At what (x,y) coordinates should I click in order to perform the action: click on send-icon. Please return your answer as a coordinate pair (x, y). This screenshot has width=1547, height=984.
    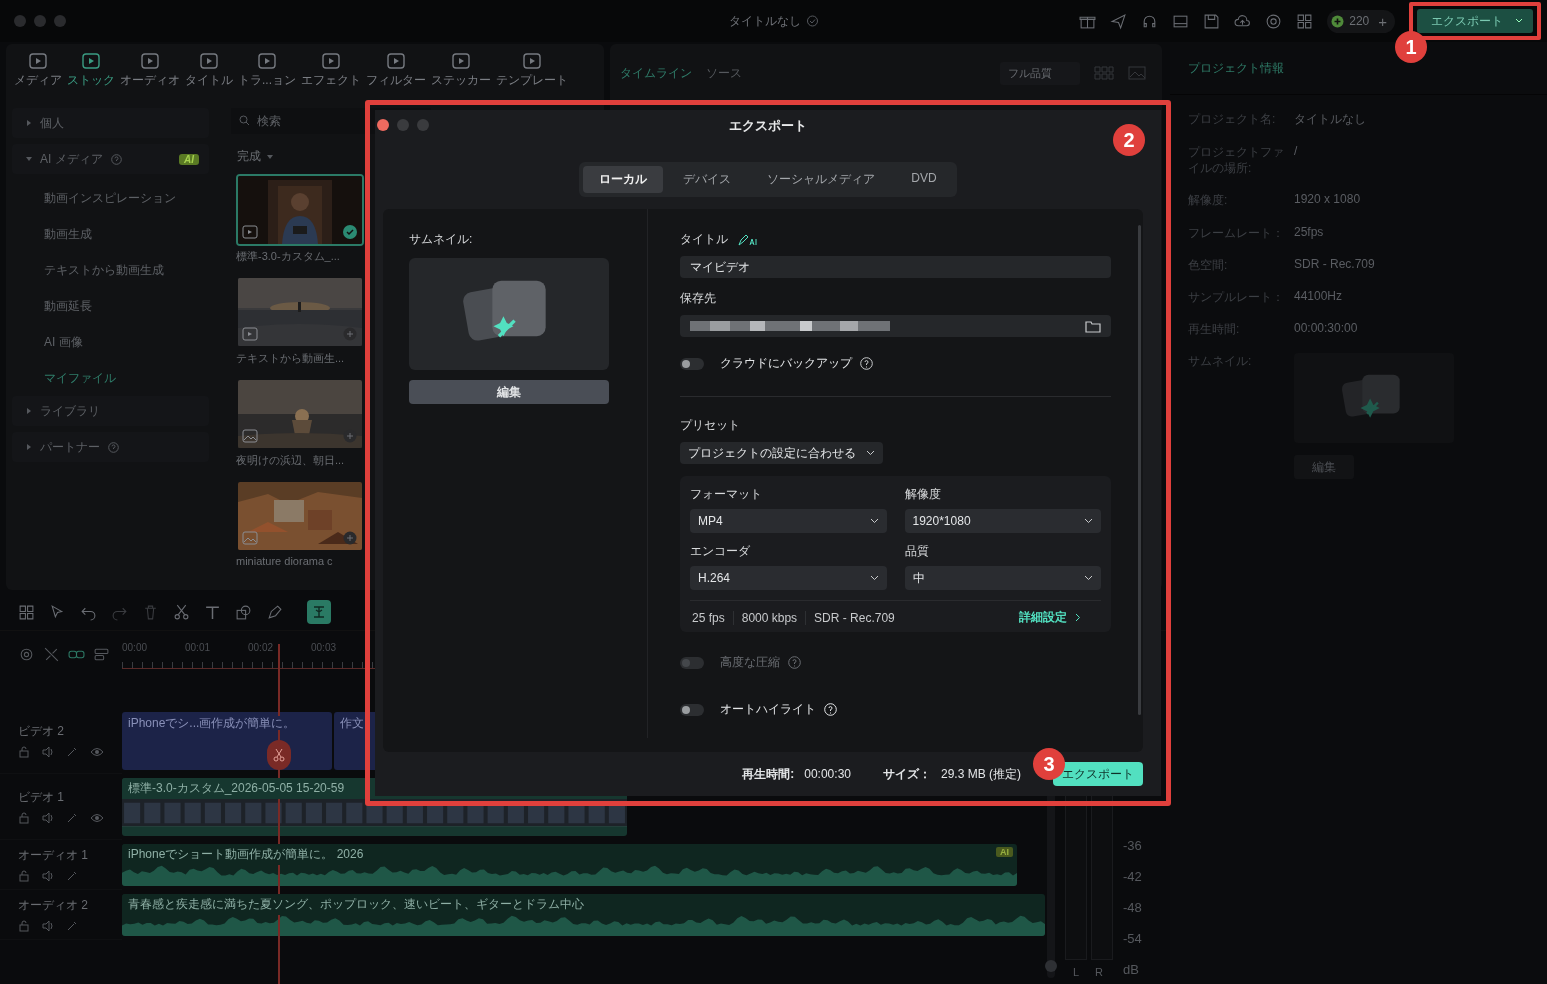
    Looking at the image, I should click on (1119, 21).